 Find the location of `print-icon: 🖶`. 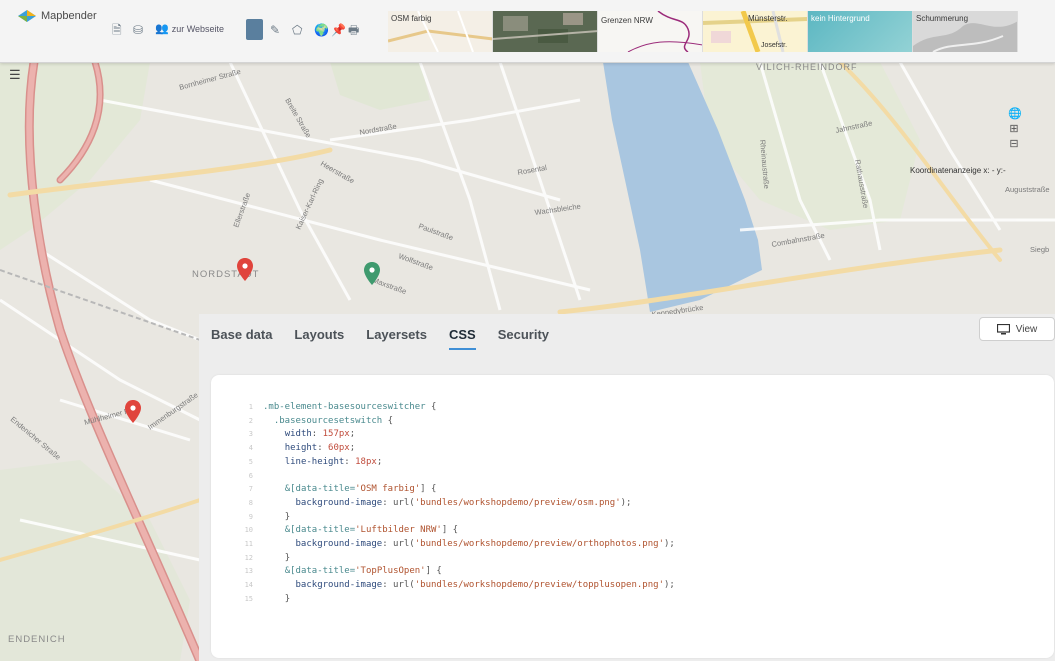

print-icon: 🖶 is located at coordinates (353, 30).